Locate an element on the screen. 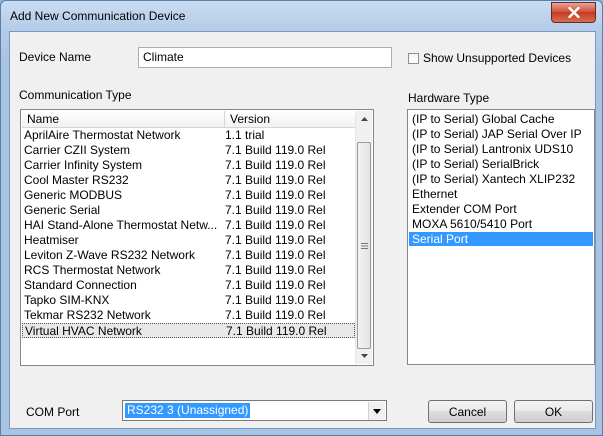  list-item: MOXA 5610/5410 Port is located at coordinates (501, 224).